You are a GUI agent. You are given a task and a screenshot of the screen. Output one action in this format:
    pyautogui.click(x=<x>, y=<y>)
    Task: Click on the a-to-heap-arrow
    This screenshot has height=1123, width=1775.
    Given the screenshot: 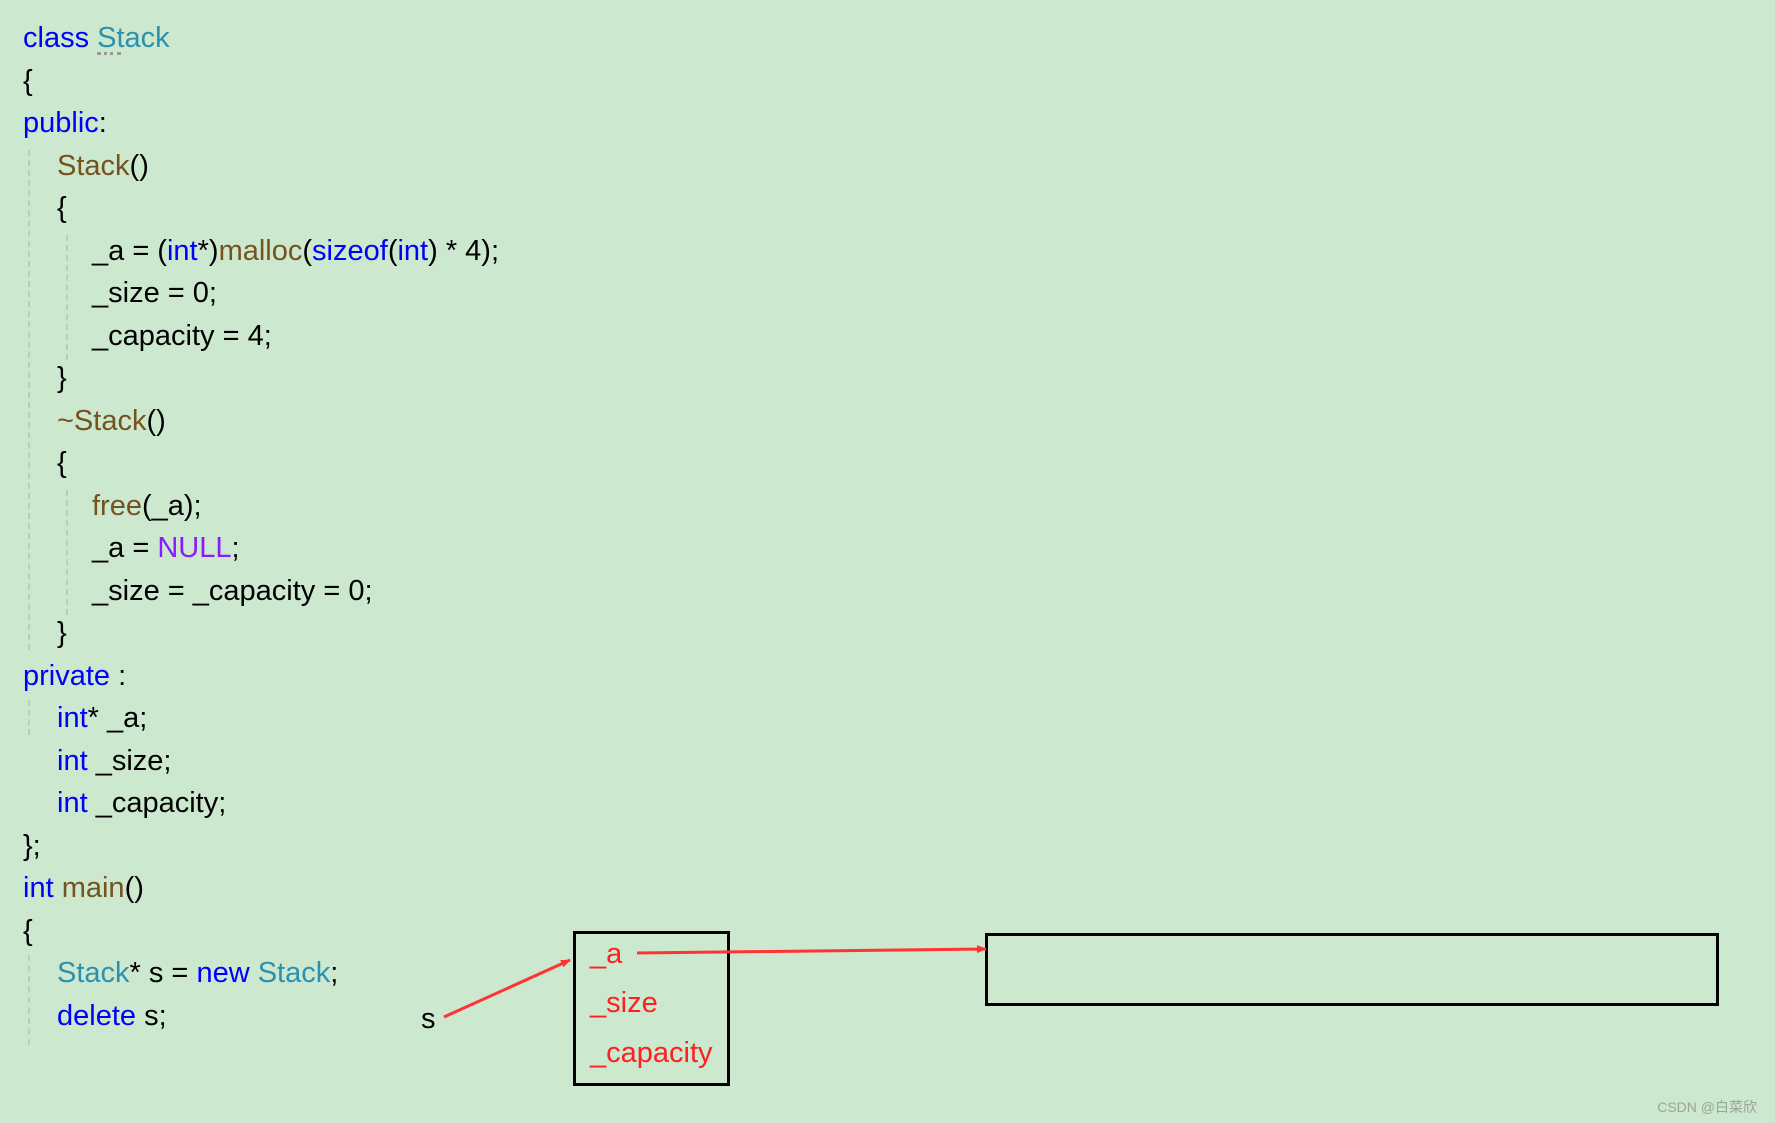 What is the action you would take?
    pyautogui.click(x=811, y=950)
    